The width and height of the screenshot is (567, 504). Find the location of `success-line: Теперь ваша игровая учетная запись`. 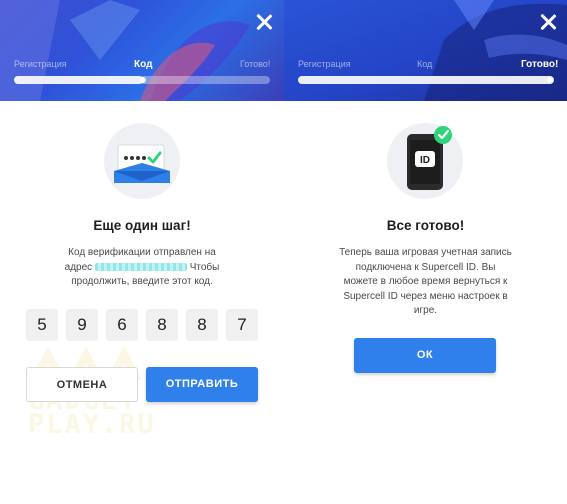

success-line: Теперь ваша игровая учетная запись is located at coordinates (425, 252).